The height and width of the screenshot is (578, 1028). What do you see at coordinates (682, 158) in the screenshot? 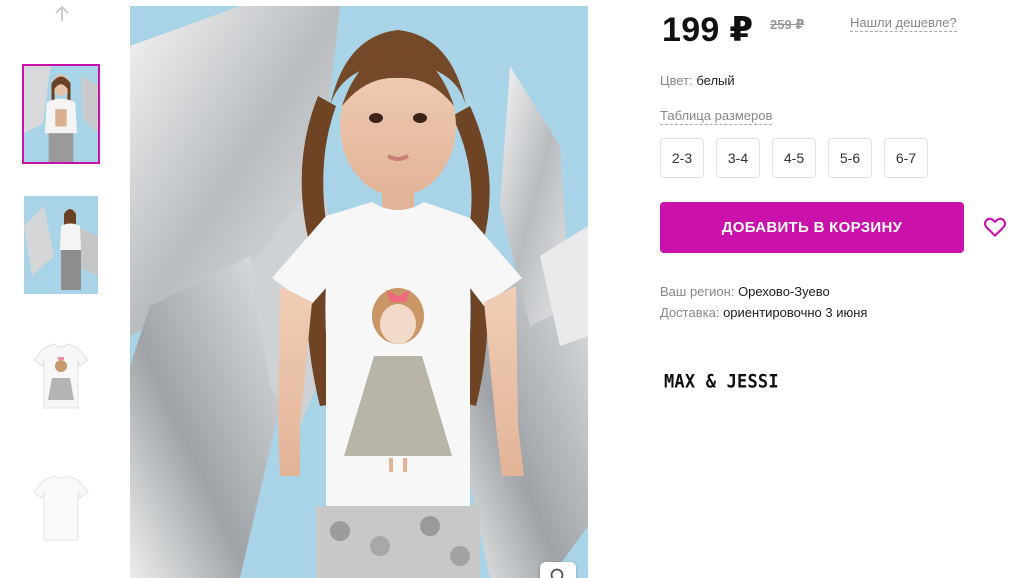
I see `size-option: 2-3` at bounding box center [682, 158].